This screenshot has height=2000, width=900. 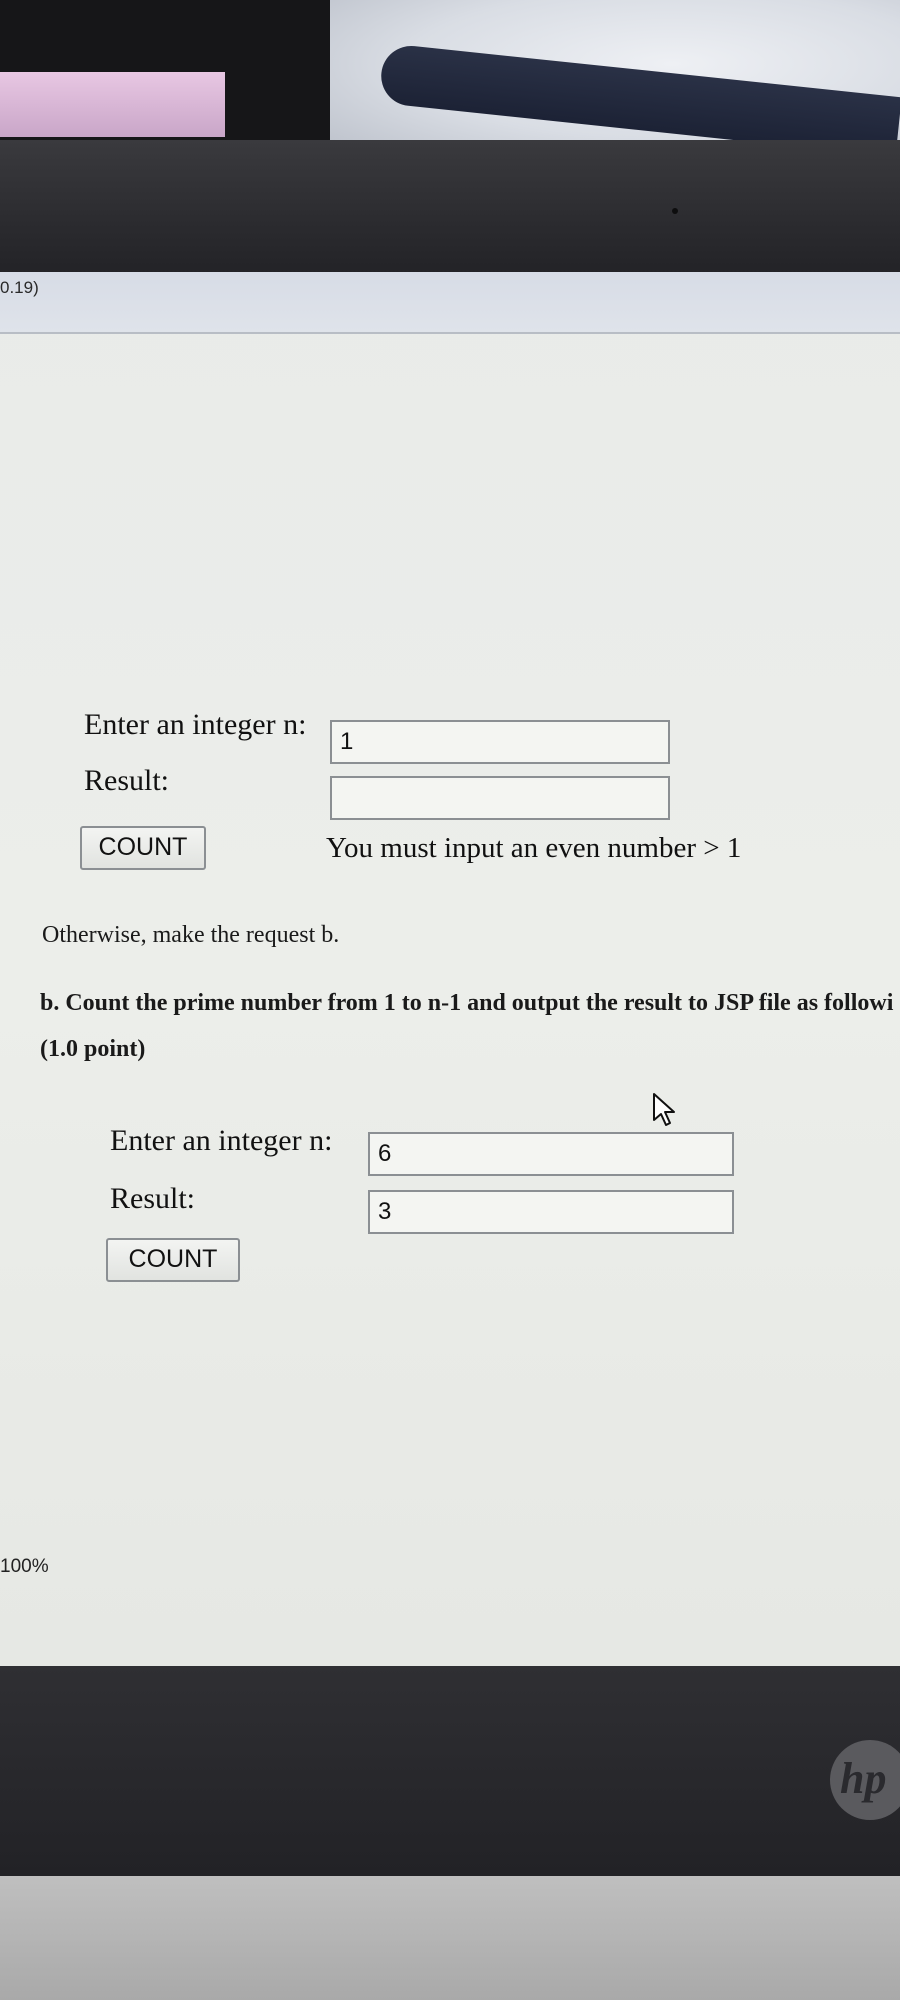 I want to click on example-a-result-input, so click(x=500, y=798).